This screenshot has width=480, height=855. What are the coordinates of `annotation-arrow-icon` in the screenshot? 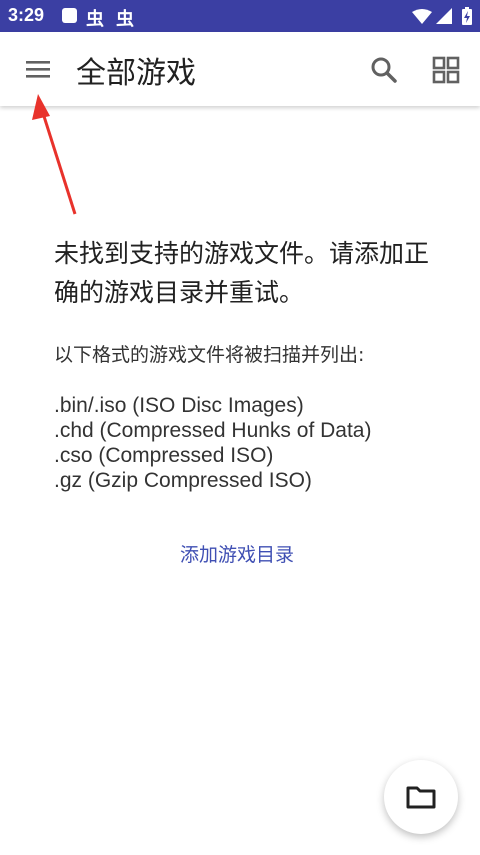 It's located at (54, 154).